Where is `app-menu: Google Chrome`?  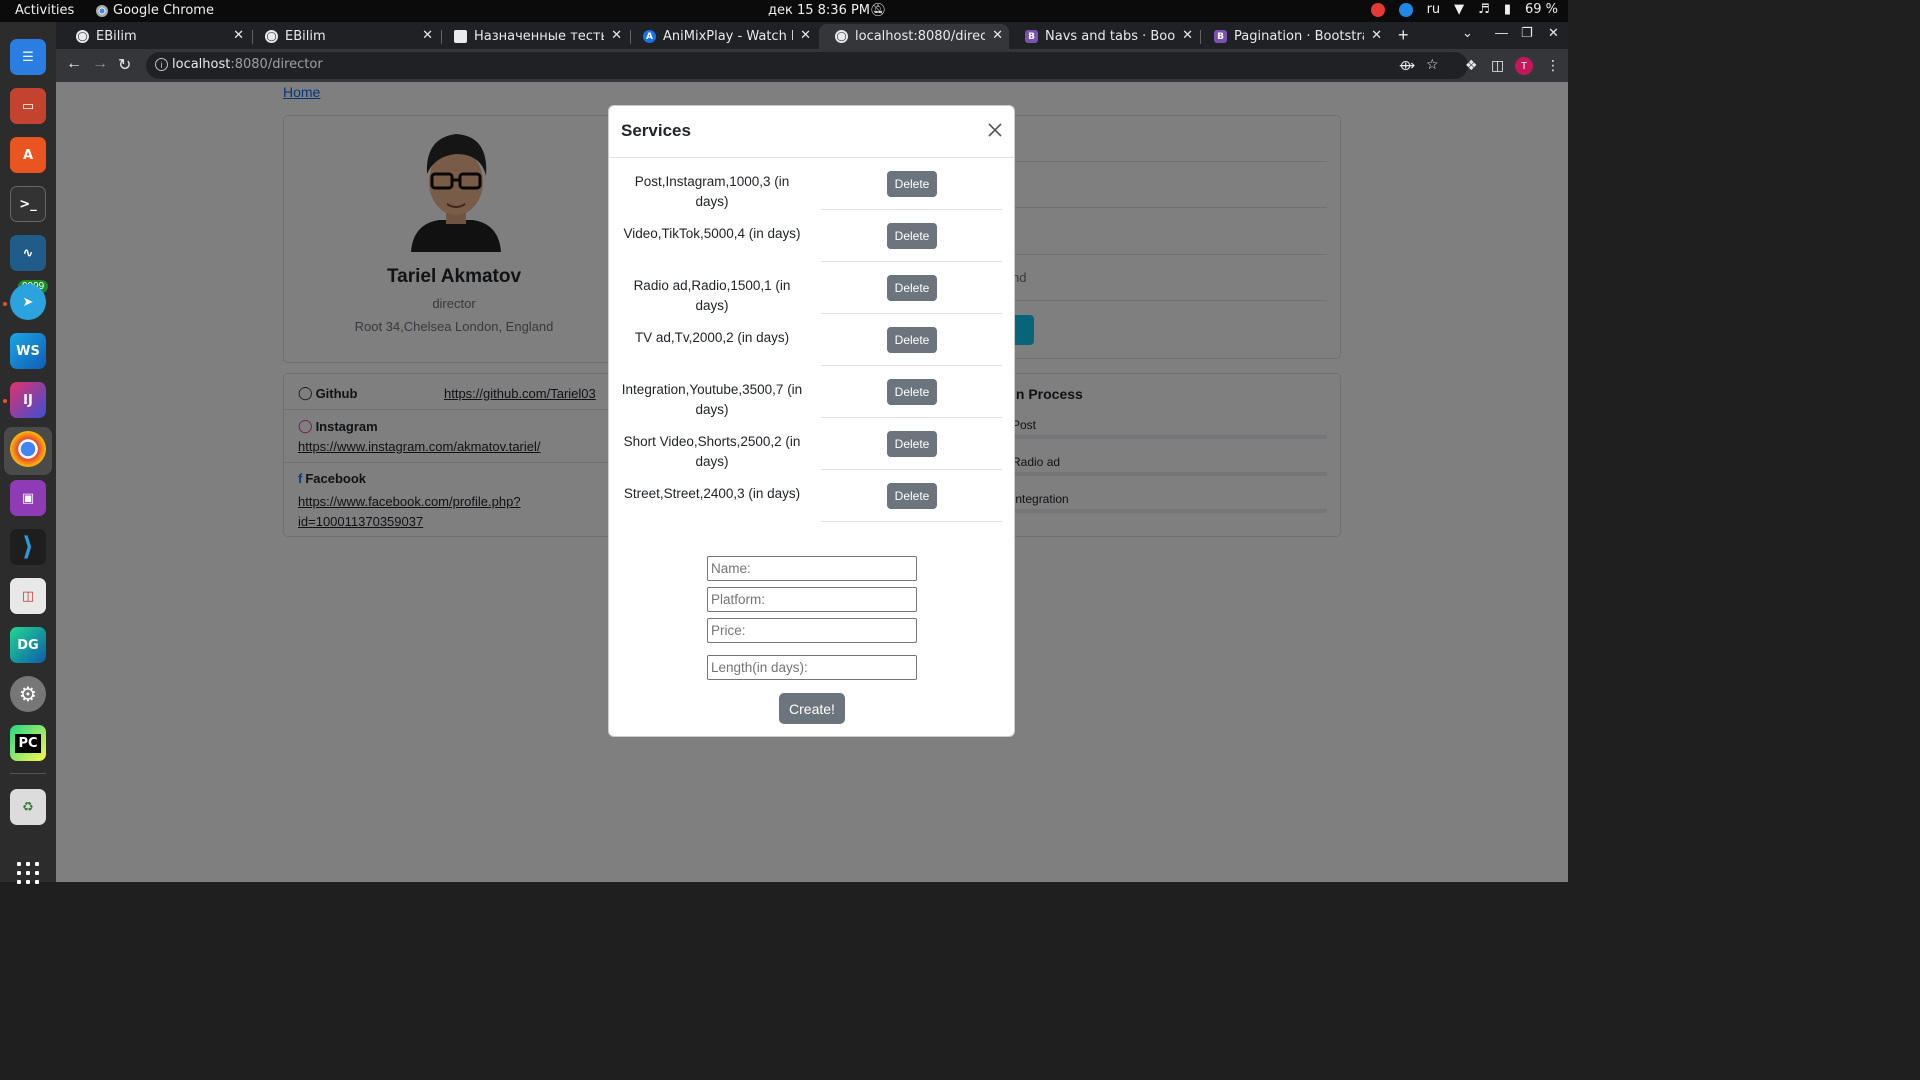
app-menu: Google Chrome is located at coordinates (155, 10).